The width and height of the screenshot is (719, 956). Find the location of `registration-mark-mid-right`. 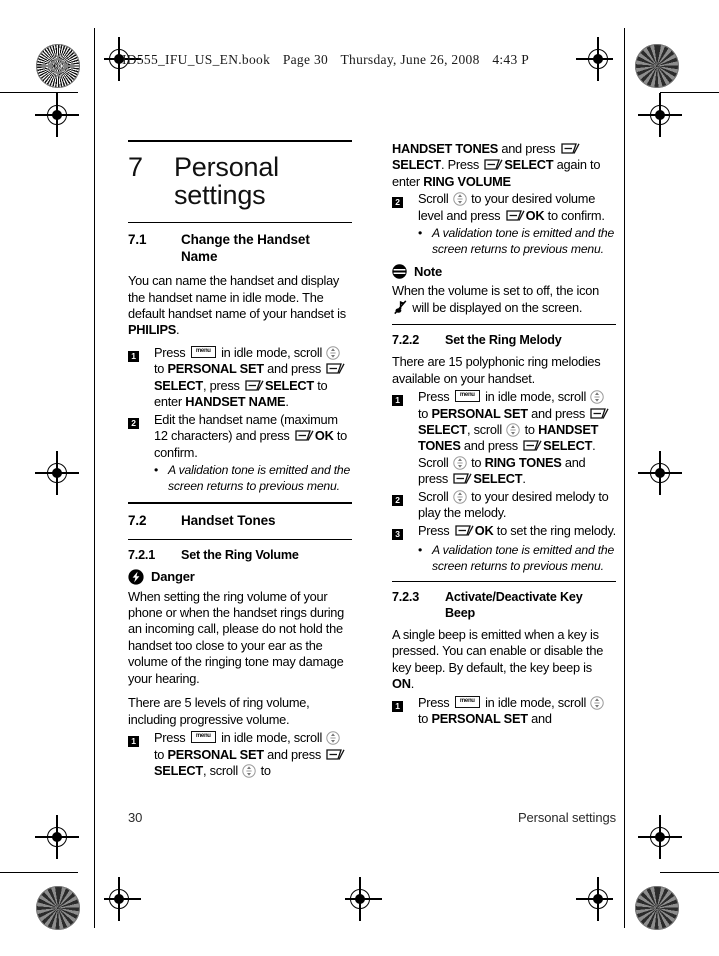

registration-mark-mid-right is located at coordinates (660, 115).